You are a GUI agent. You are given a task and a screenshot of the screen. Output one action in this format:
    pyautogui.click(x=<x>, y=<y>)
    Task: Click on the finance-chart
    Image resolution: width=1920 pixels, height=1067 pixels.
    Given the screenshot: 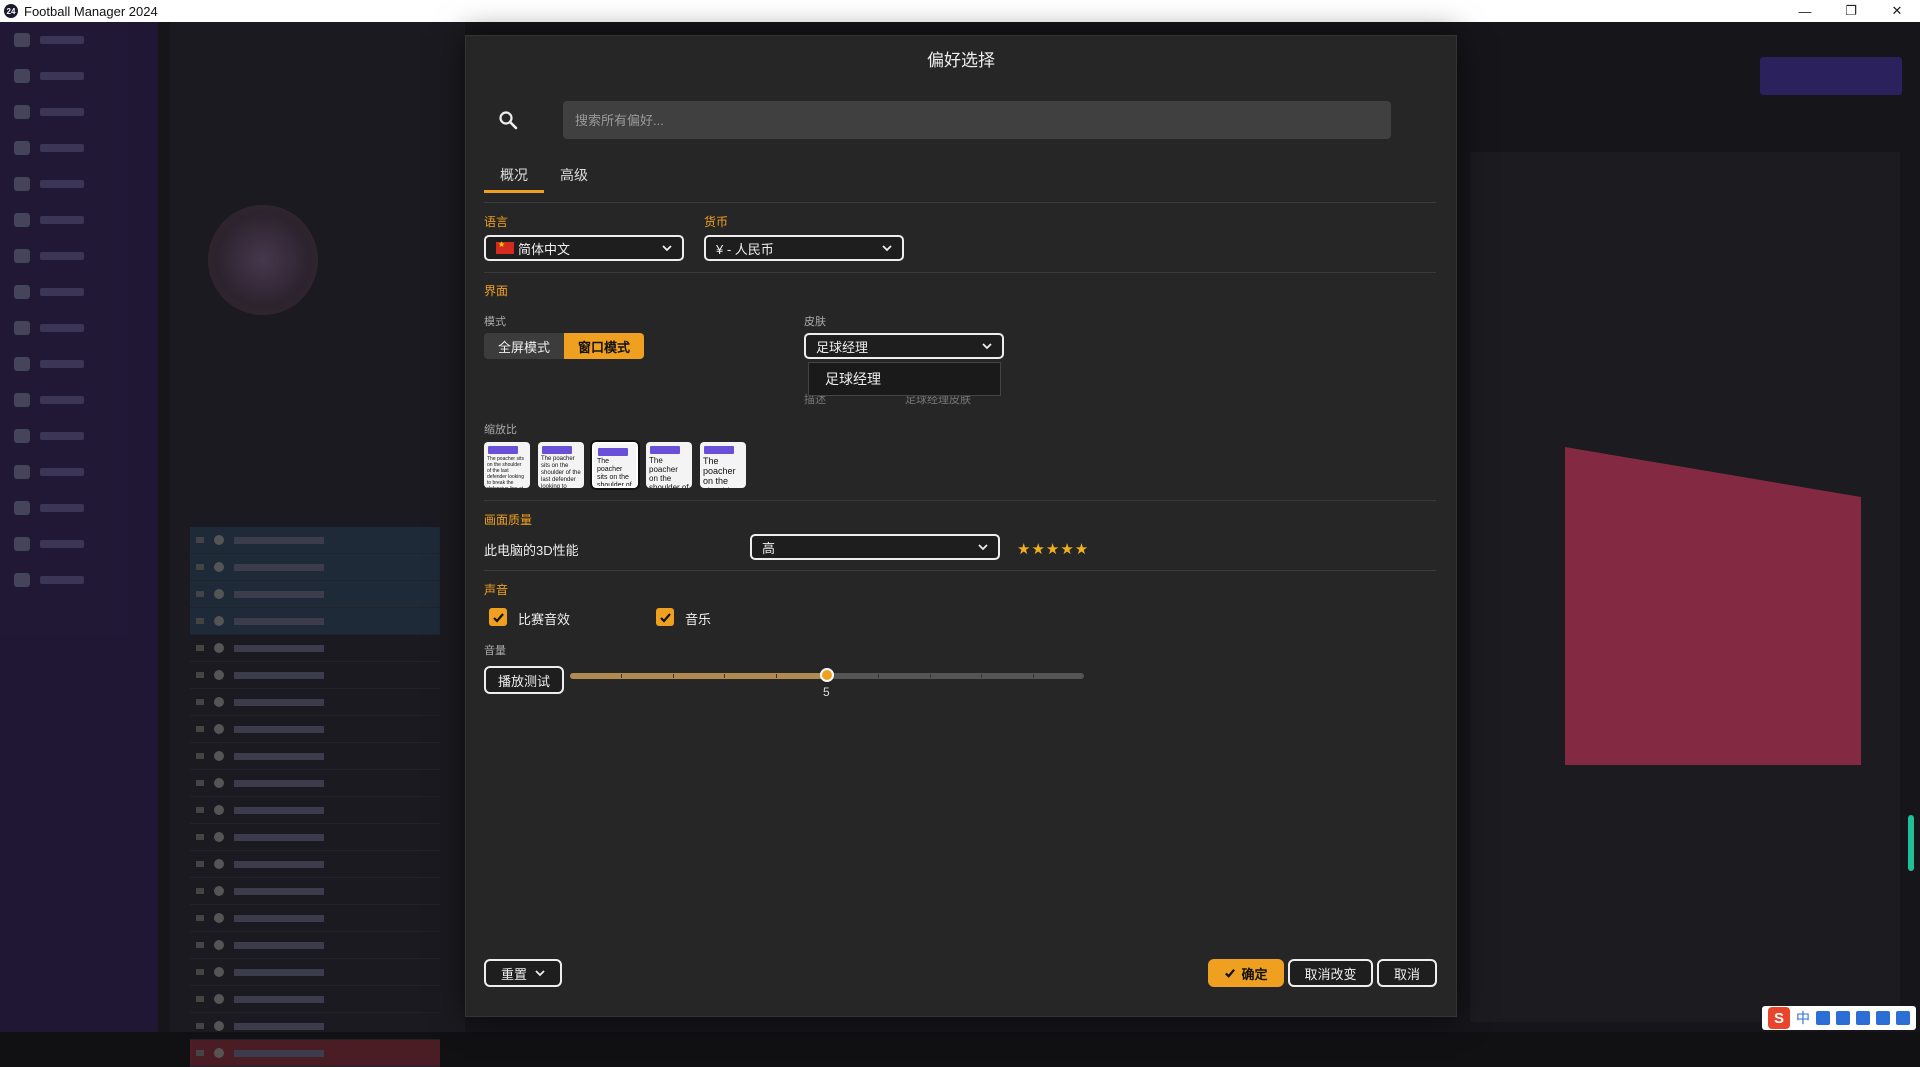 What is the action you would take?
    pyautogui.click(x=1713, y=606)
    